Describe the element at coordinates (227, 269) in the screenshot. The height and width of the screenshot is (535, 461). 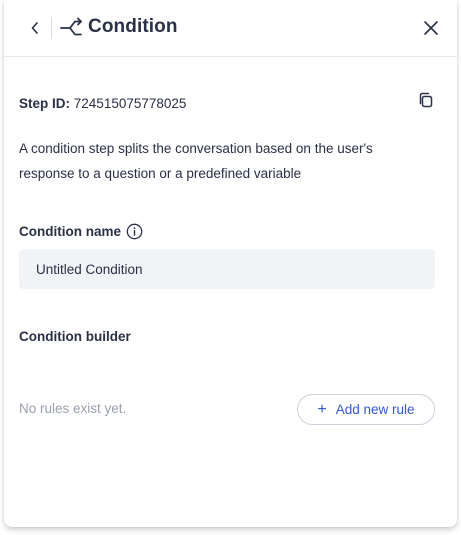
I see `condition-name-input` at that location.